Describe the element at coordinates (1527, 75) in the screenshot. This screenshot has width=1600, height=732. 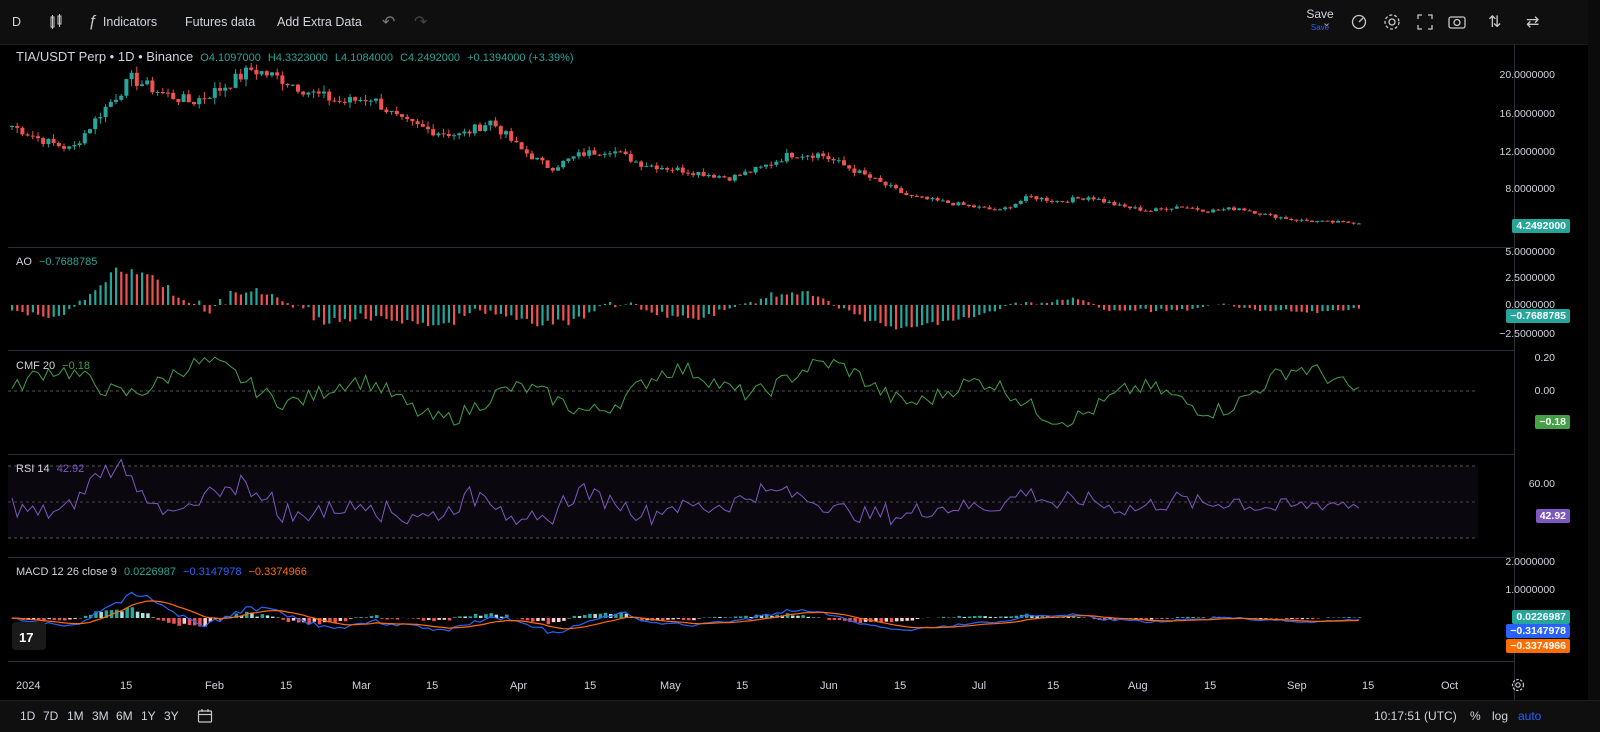
I see `price-axis-label: 20.0000000` at that location.